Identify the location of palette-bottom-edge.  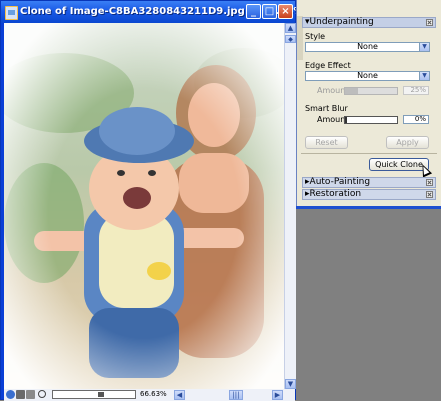
(368, 207).